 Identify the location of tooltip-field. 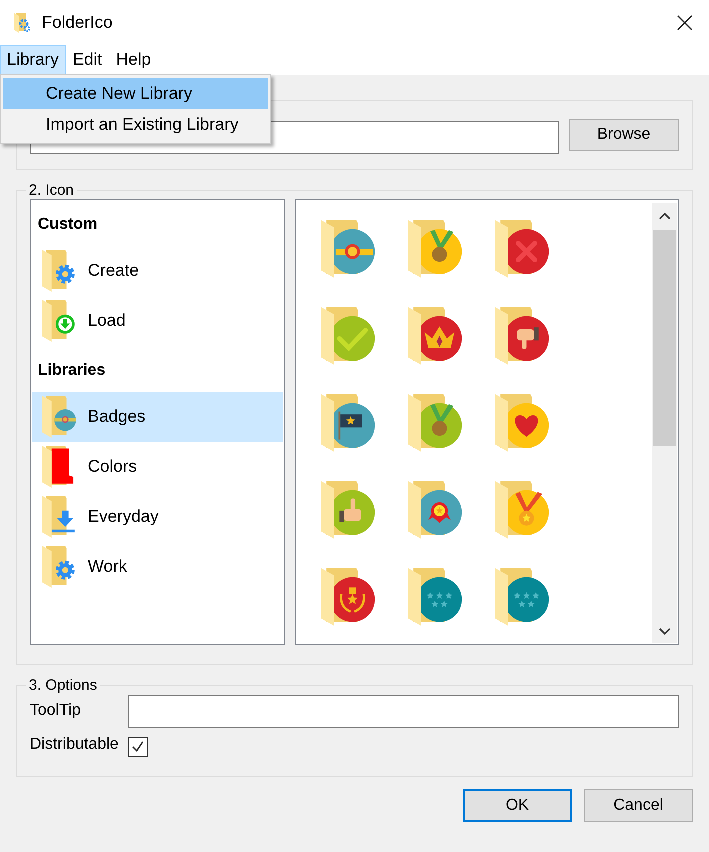
(403, 711).